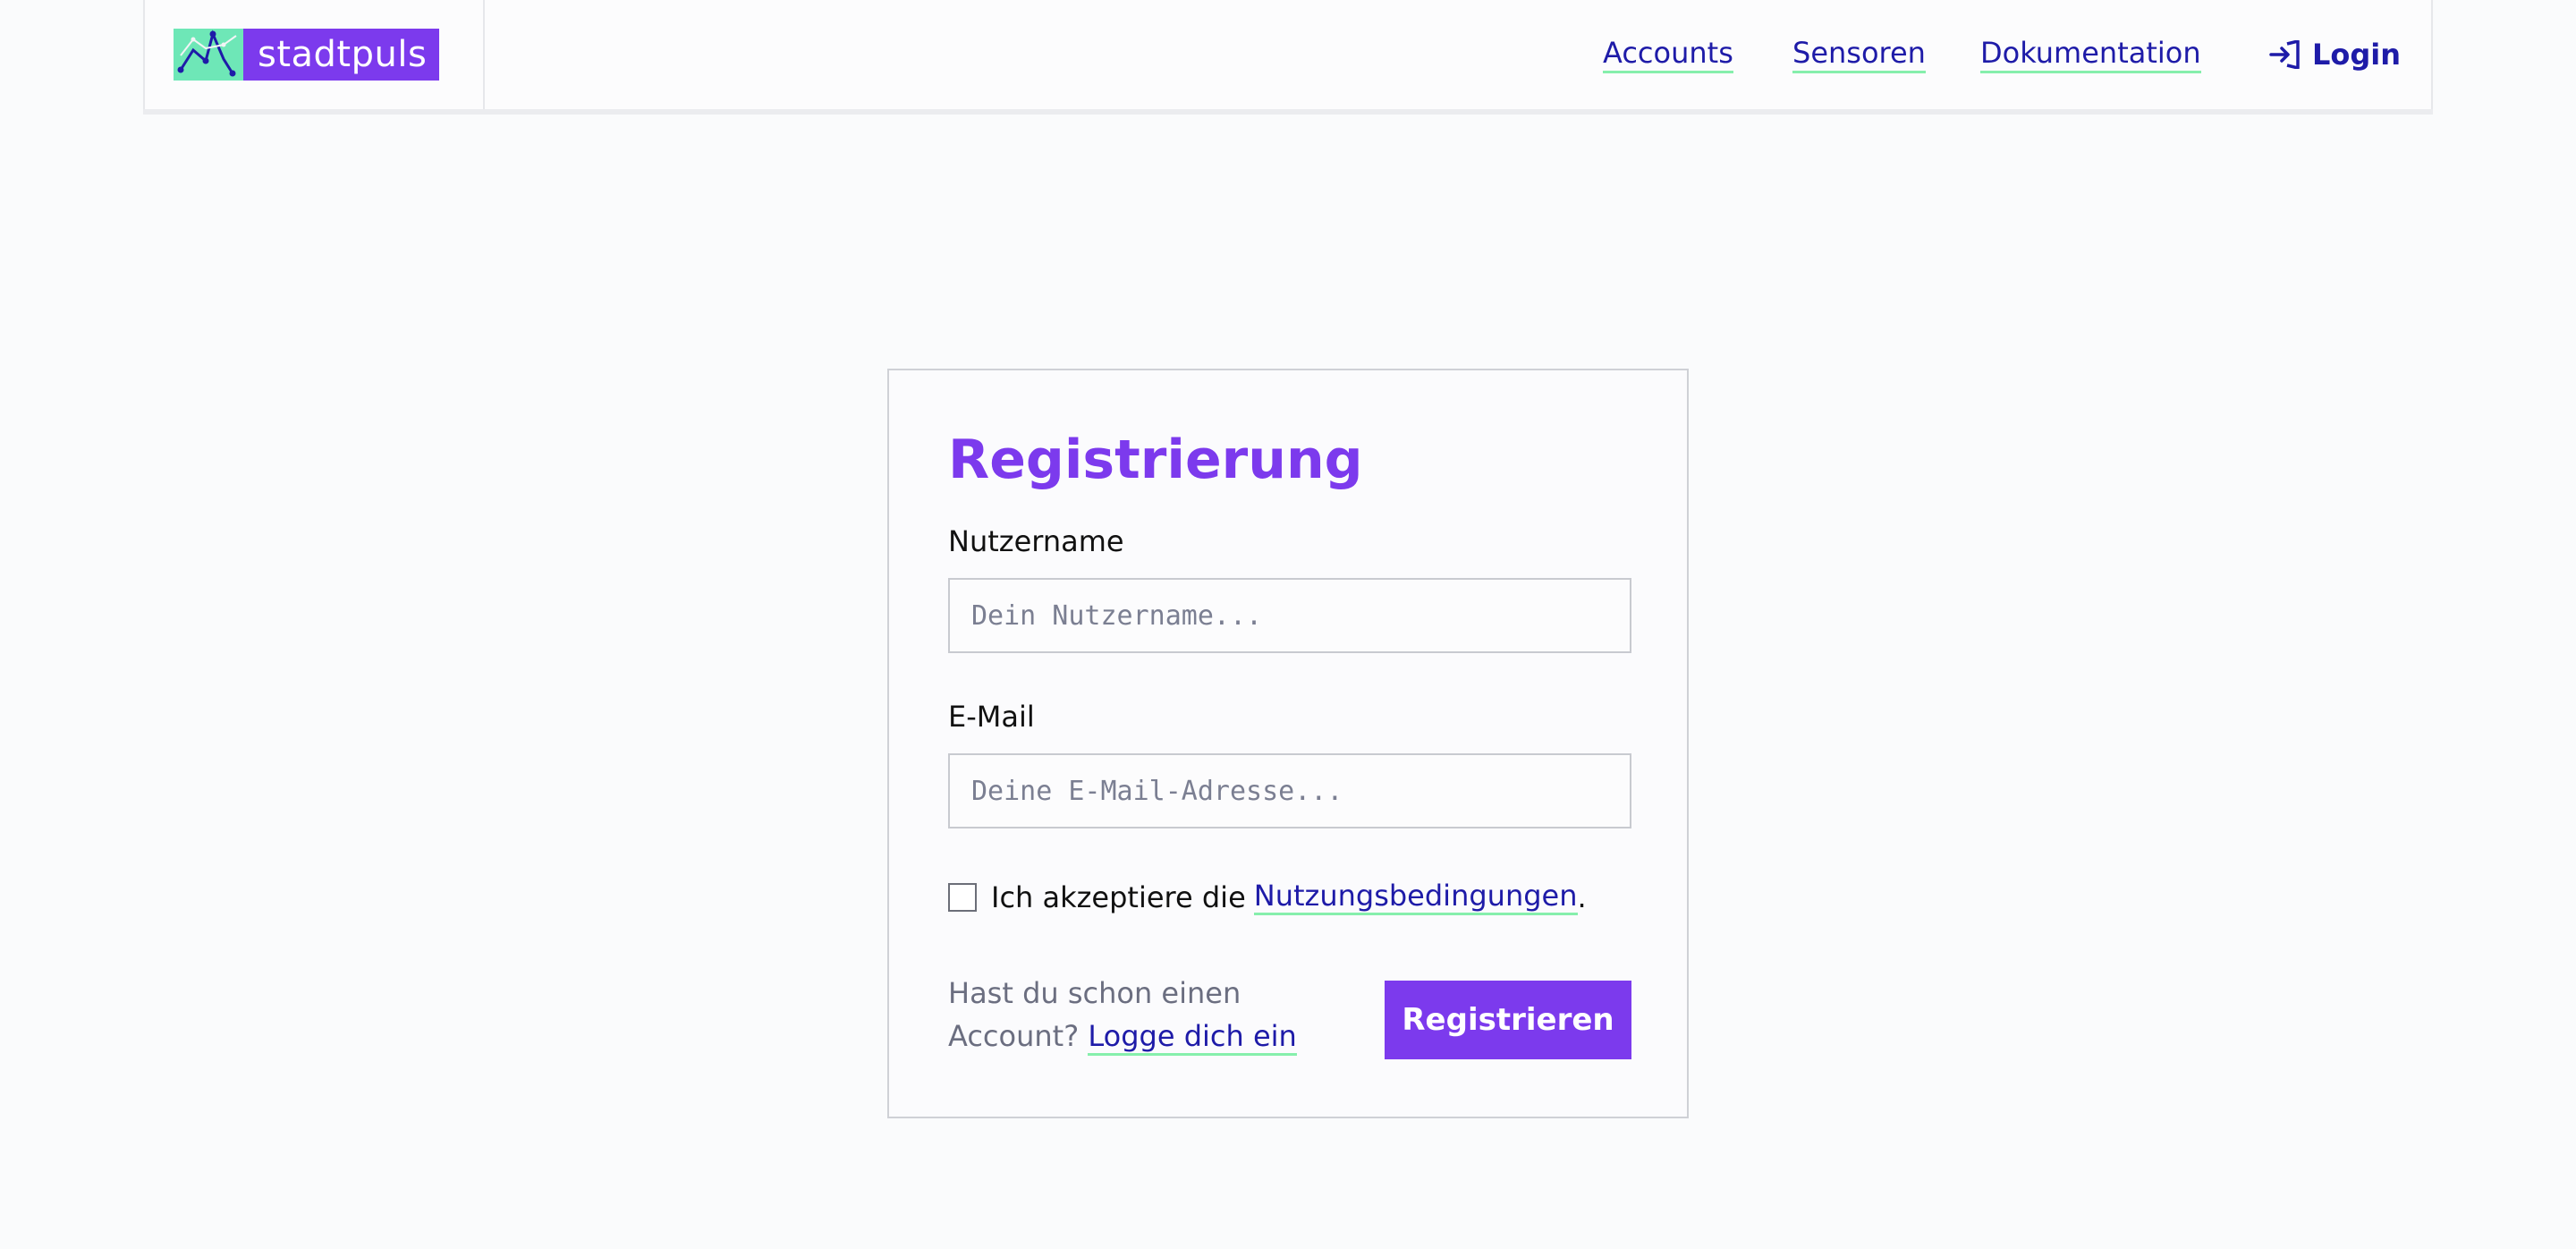 This screenshot has width=2576, height=1249. I want to click on nav-item-dokumentation-wrap: Dokumentation, so click(2090, 55).